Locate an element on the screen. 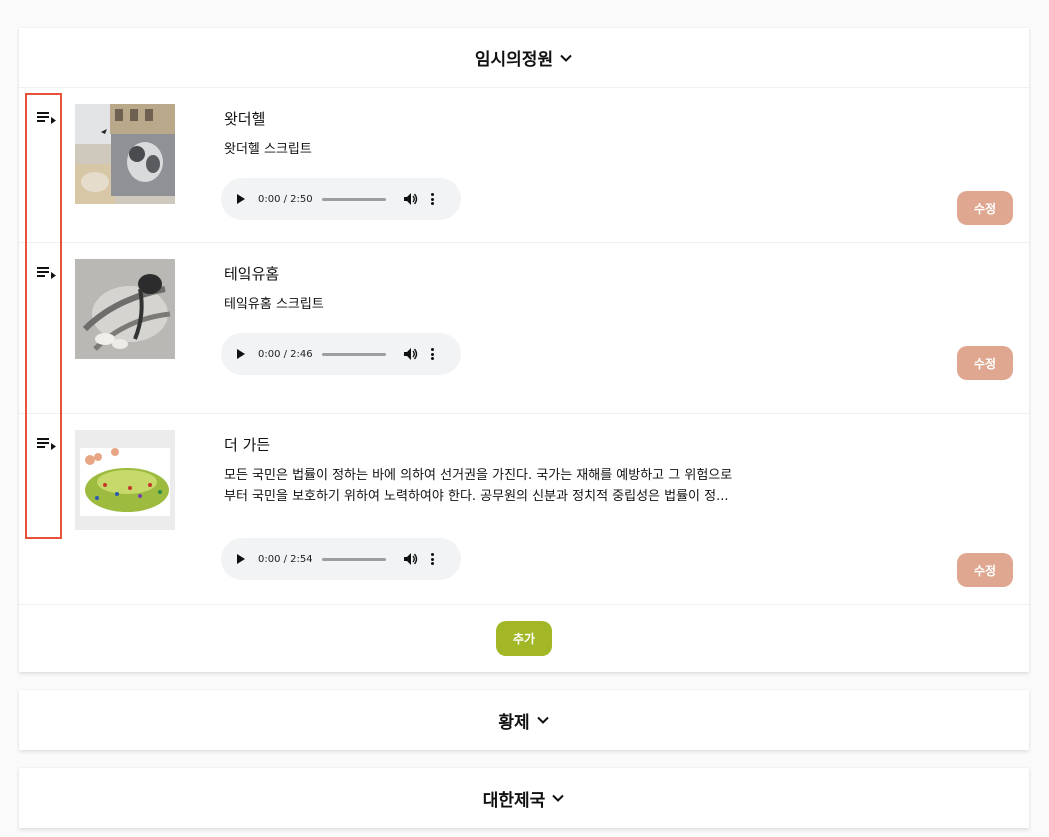 The width and height of the screenshot is (1049, 837). section-header-3: 대한제국 is located at coordinates (524, 798).